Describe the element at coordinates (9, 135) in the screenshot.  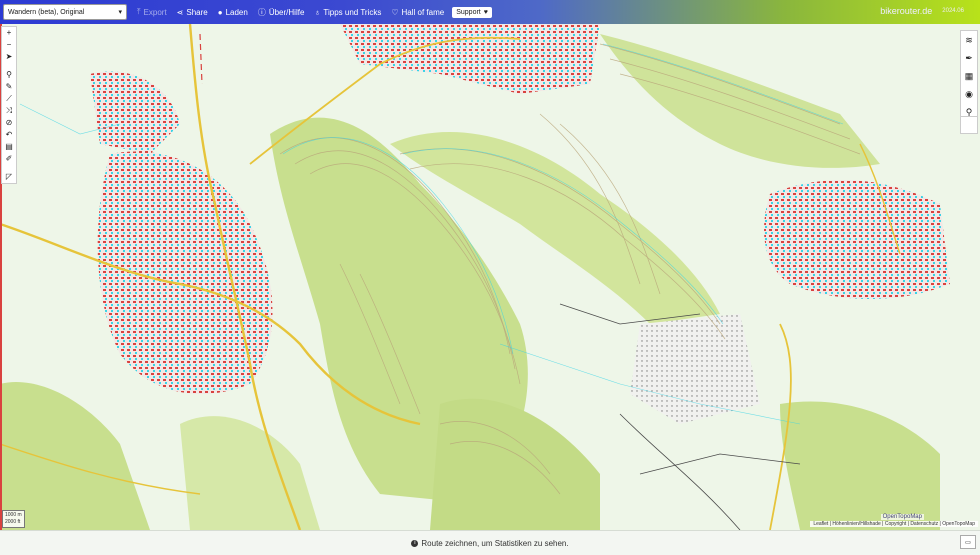
I see `undo-icon: ↶` at that location.